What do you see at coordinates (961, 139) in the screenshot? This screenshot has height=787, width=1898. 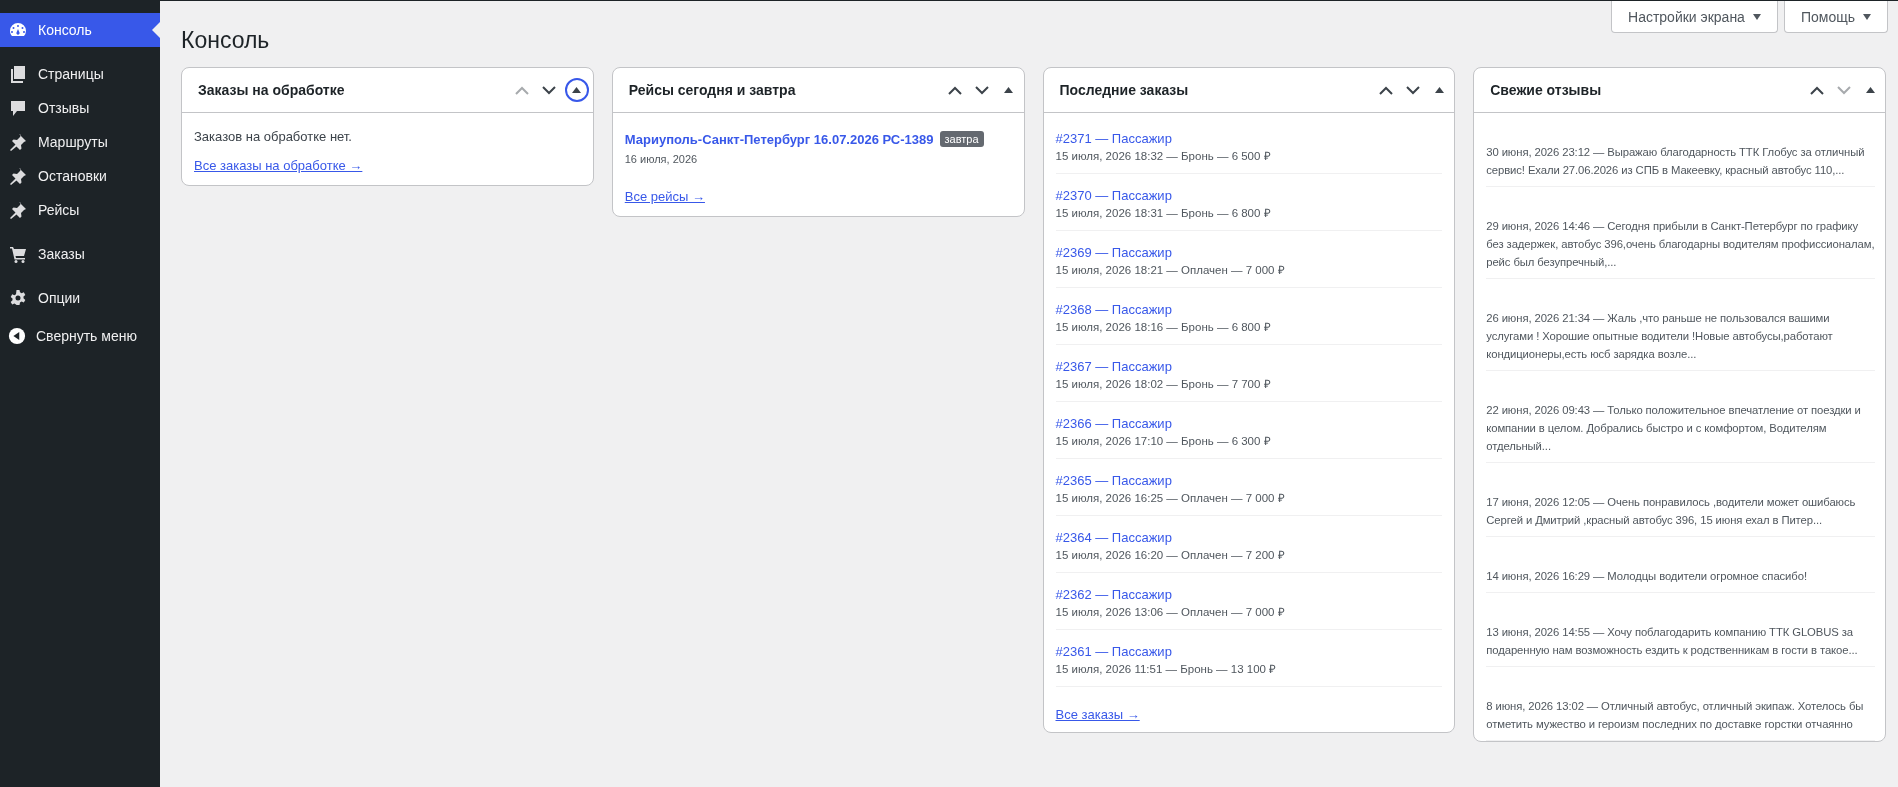 I see `tomorrow-badge: завтра` at bounding box center [961, 139].